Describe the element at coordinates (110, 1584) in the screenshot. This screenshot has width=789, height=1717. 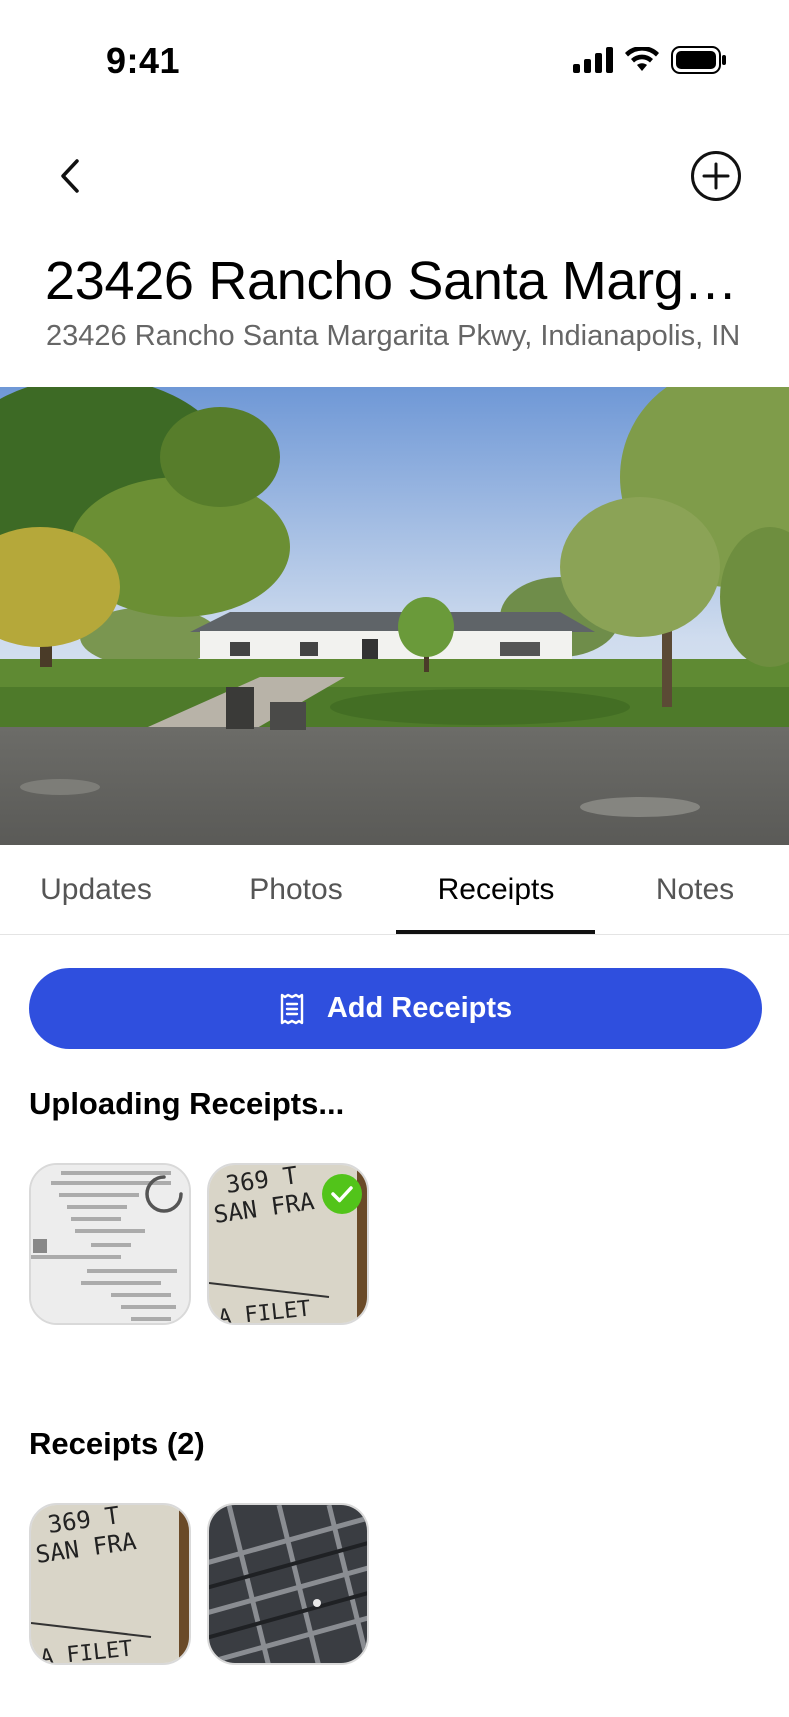
I see `receipt-thumbnail: 369 T SAN FRA A FILET` at that location.